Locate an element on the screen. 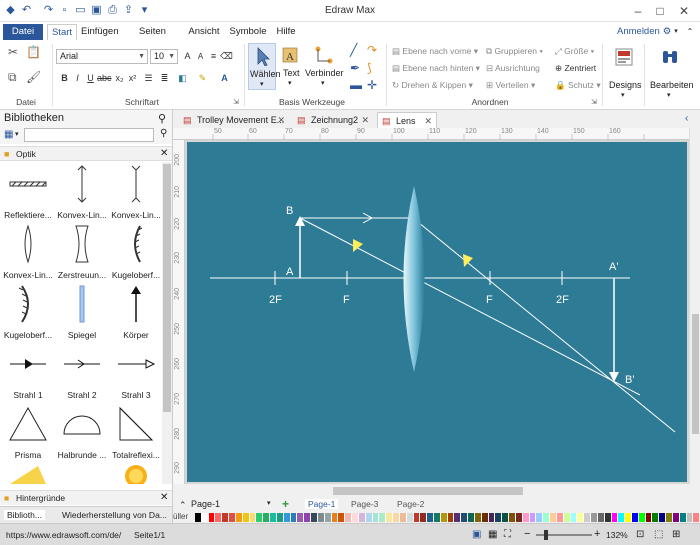  window-view-icon: ⊞ is located at coordinates (676, 534).